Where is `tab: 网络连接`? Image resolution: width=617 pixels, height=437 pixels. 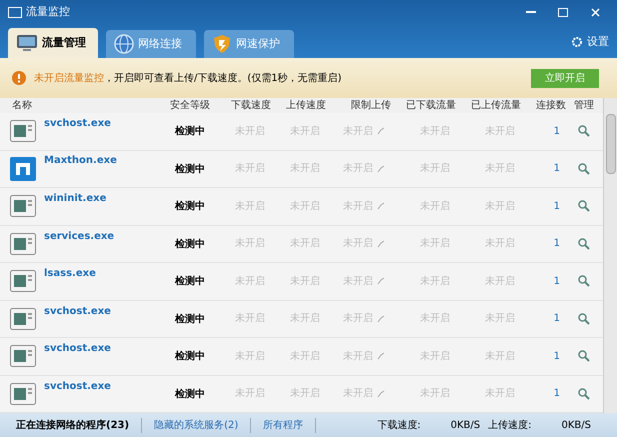 tab: 网络连接 is located at coordinates (151, 44).